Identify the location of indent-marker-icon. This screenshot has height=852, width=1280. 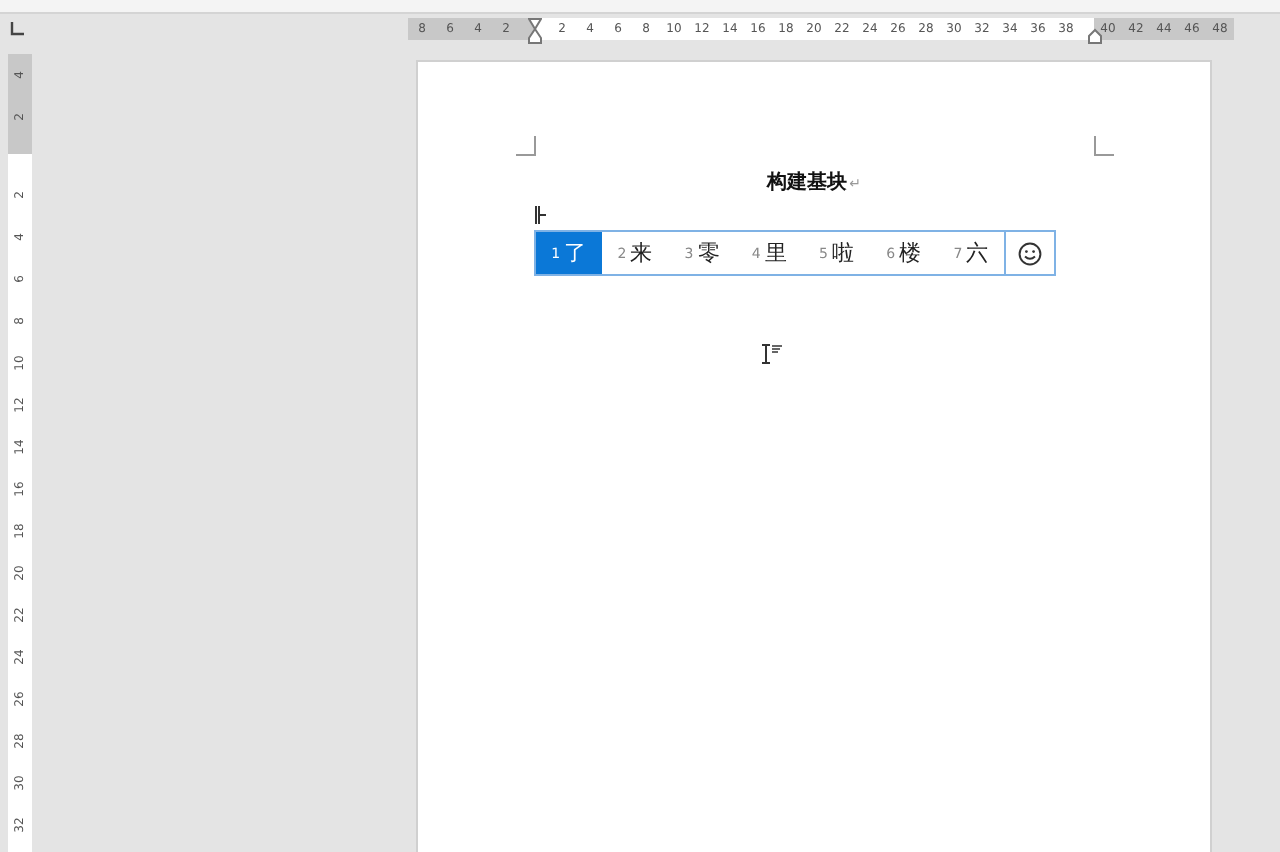
(535, 30).